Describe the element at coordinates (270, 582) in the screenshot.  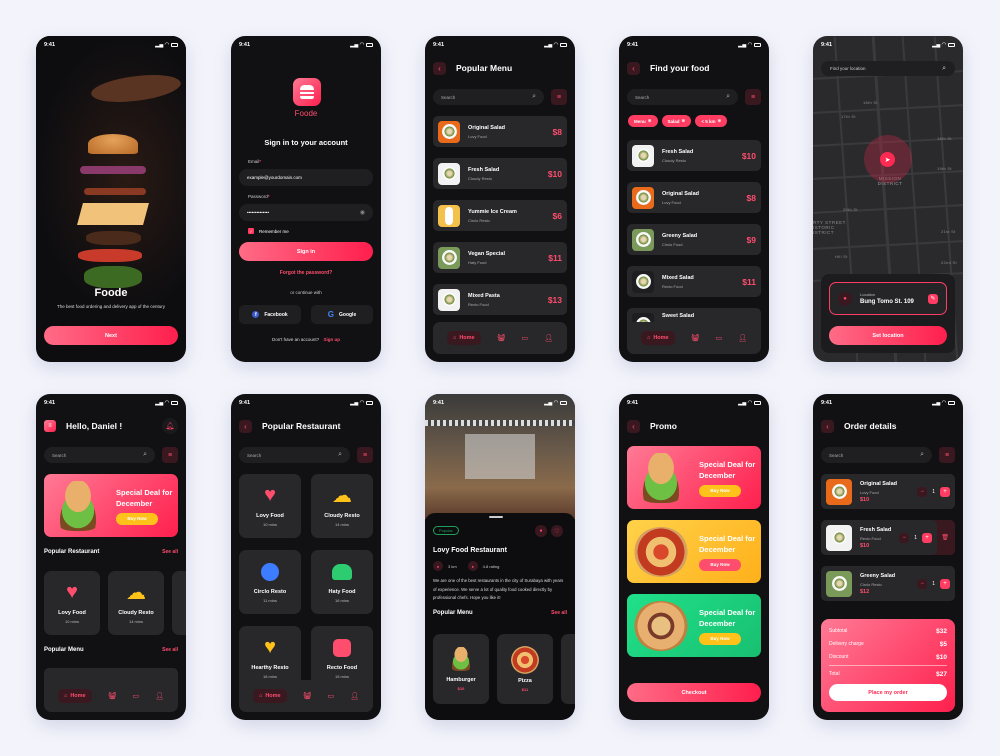
I see `restaurant-card: Circlo Resto 11 mins` at that location.